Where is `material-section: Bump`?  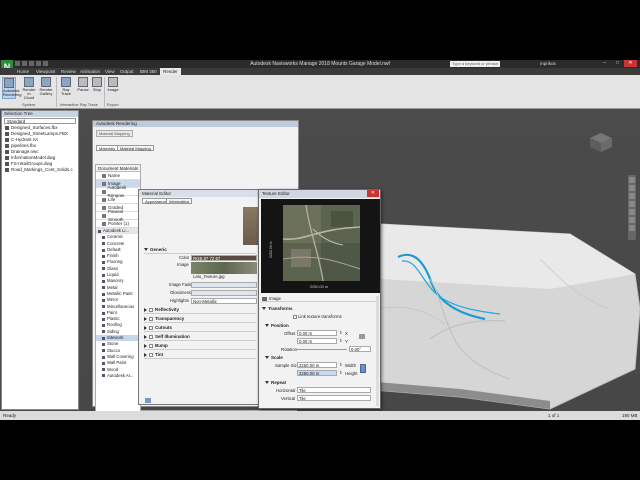 material-section: Bump is located at coordinates (200, 346).